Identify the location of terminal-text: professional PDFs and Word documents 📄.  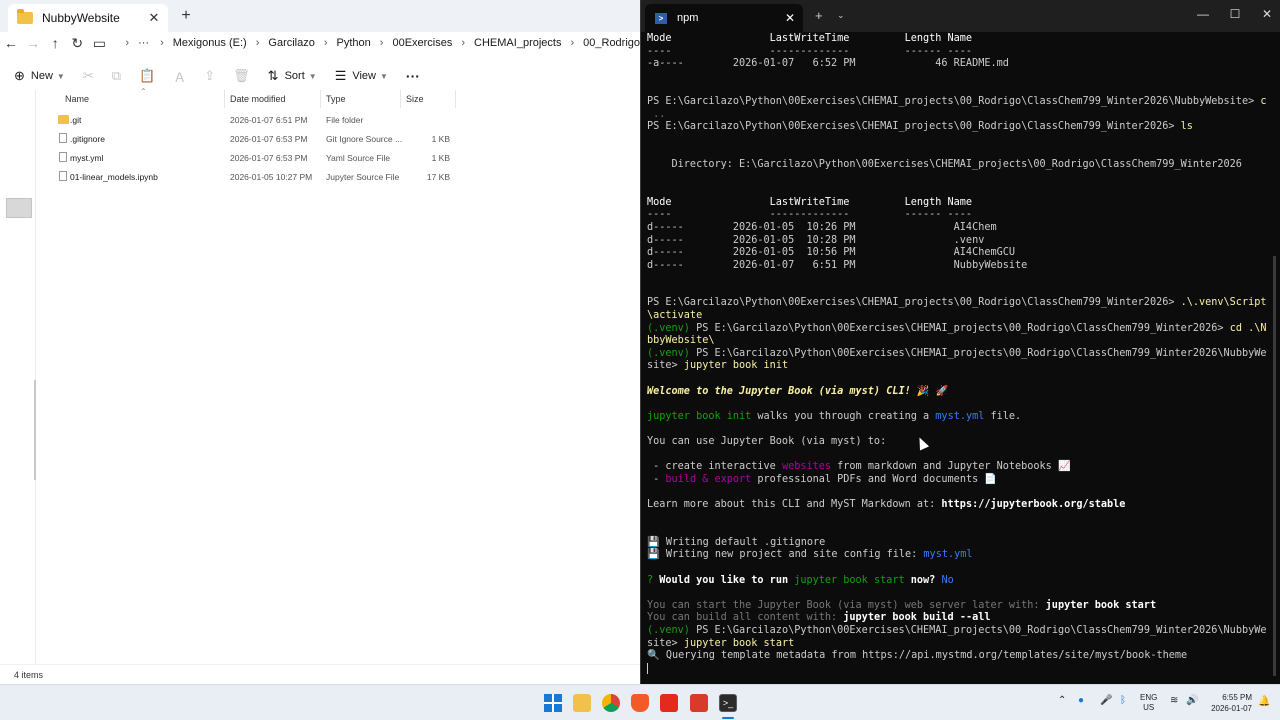
(874, 479).